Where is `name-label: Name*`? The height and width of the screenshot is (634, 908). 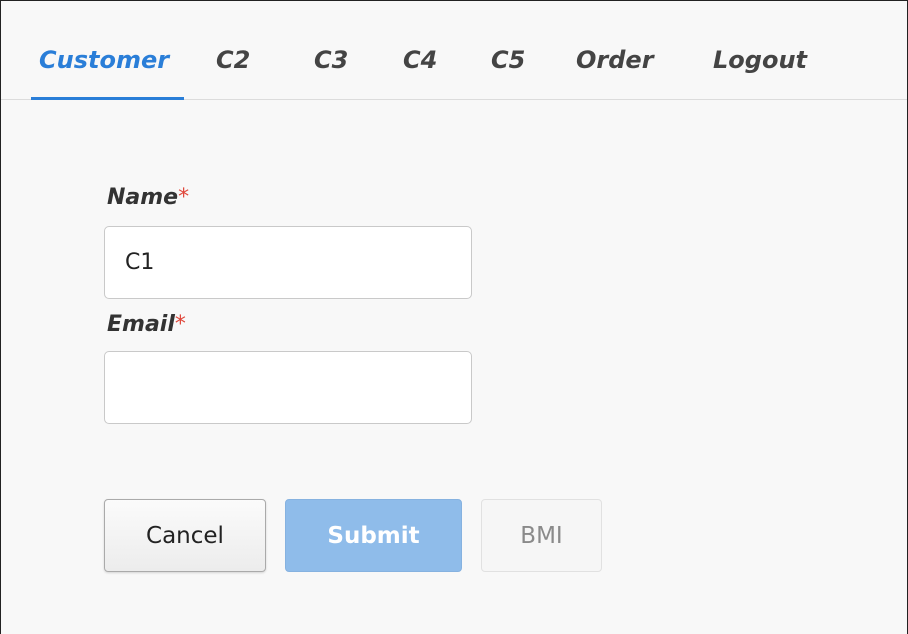
name-label: Name* is located at coordinates (148, 198).